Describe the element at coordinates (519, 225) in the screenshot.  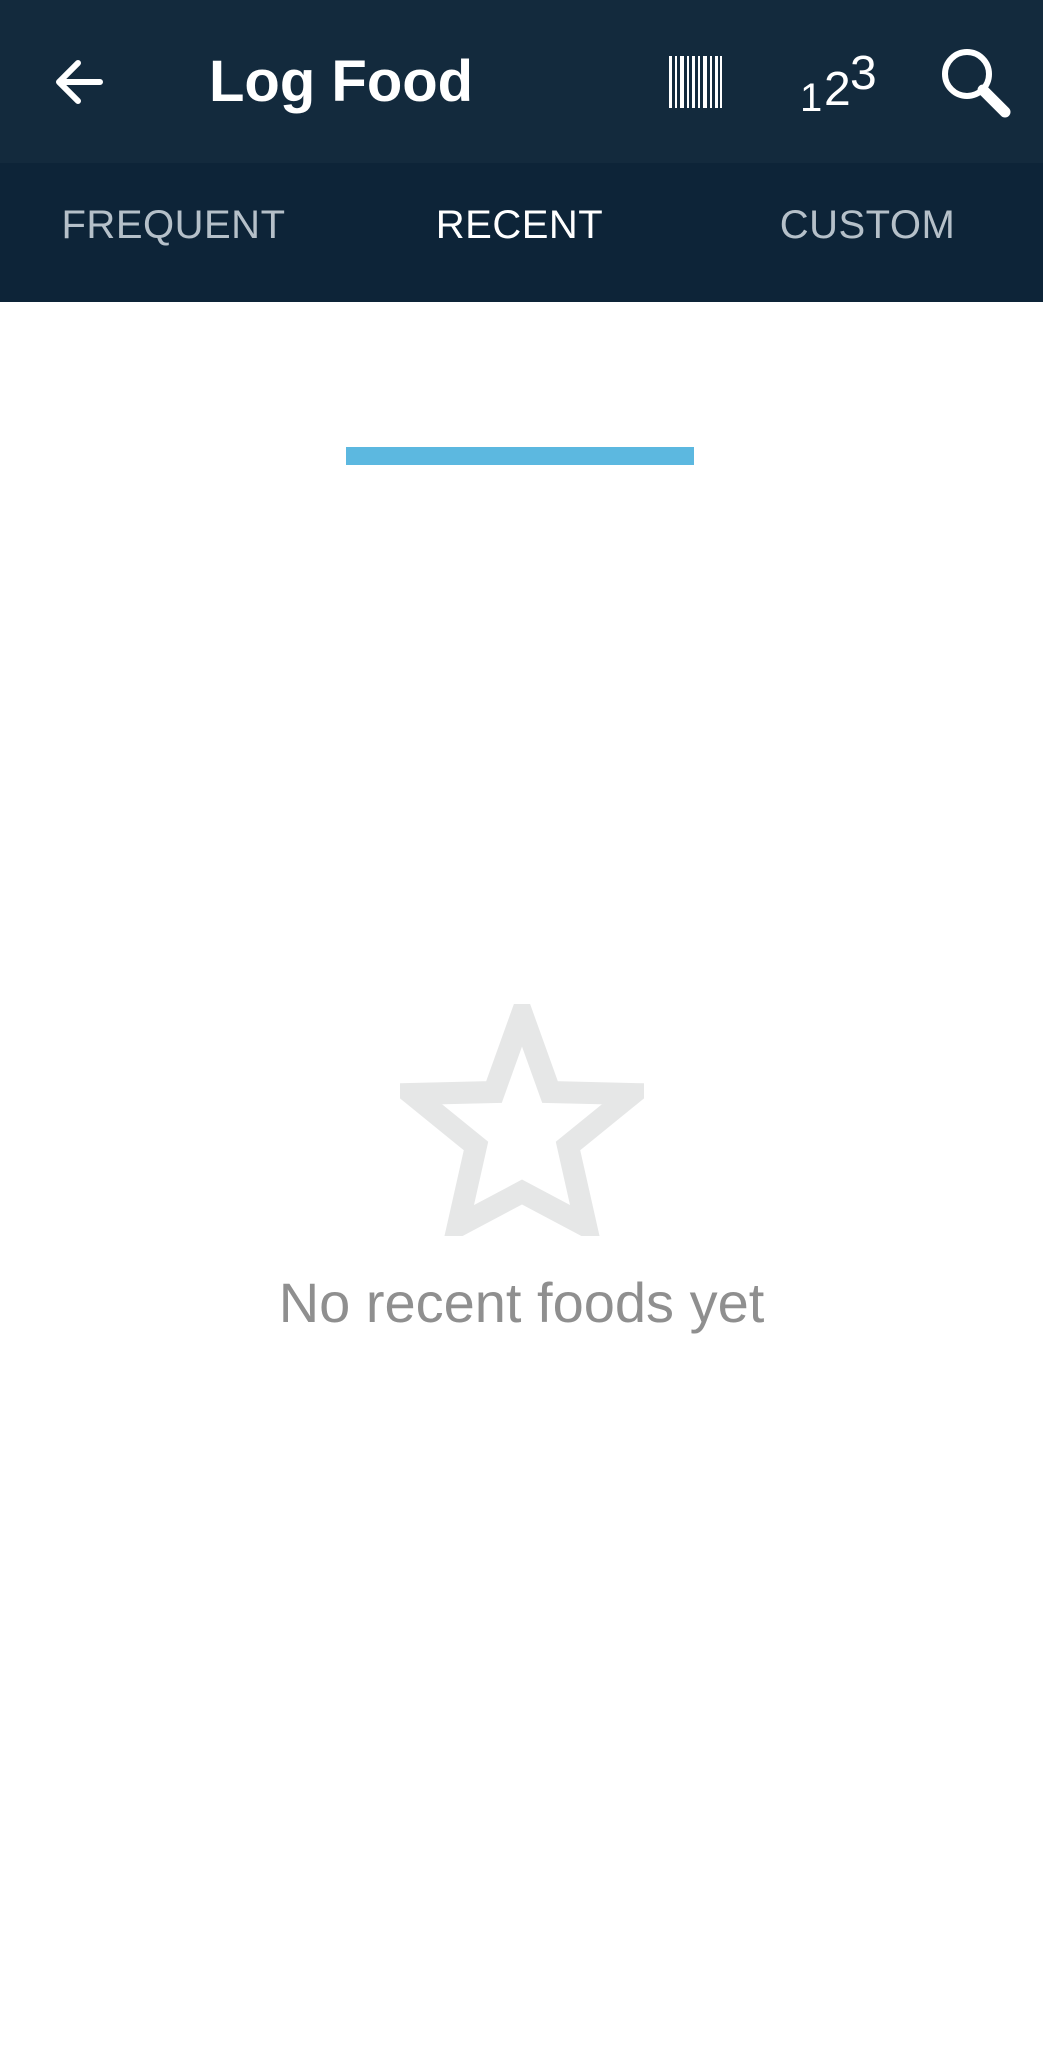
I see `tab-label-recent: RECENT` at that location.